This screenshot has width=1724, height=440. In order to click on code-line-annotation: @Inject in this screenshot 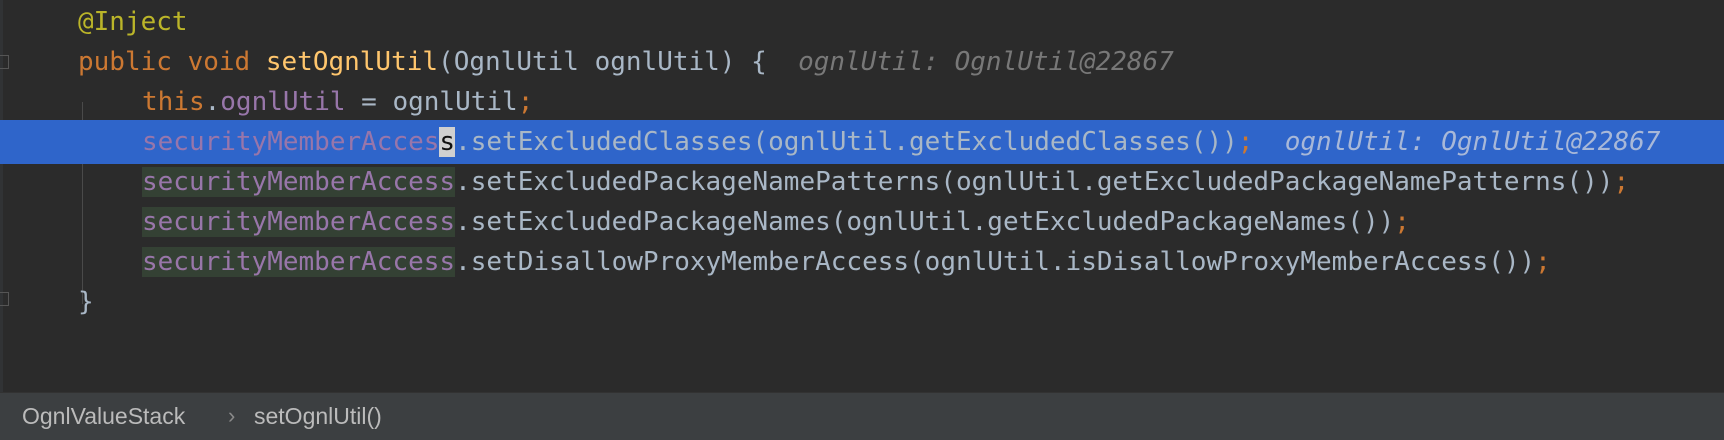, I will do `click(862, 22)`.